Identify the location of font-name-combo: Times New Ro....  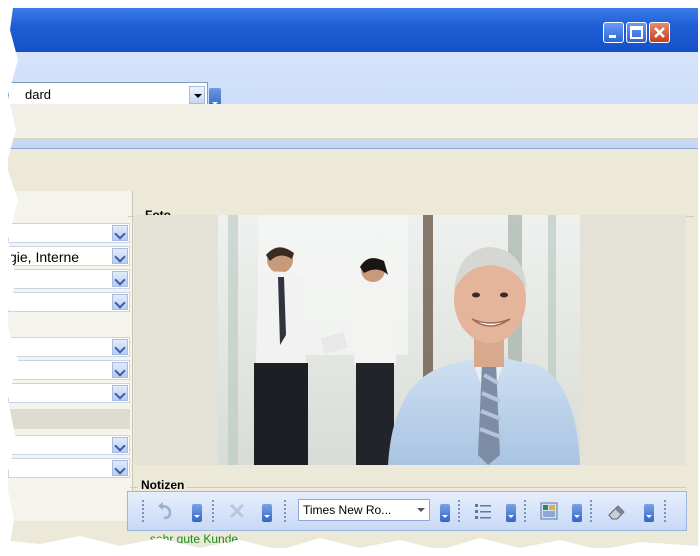
(364, 510).